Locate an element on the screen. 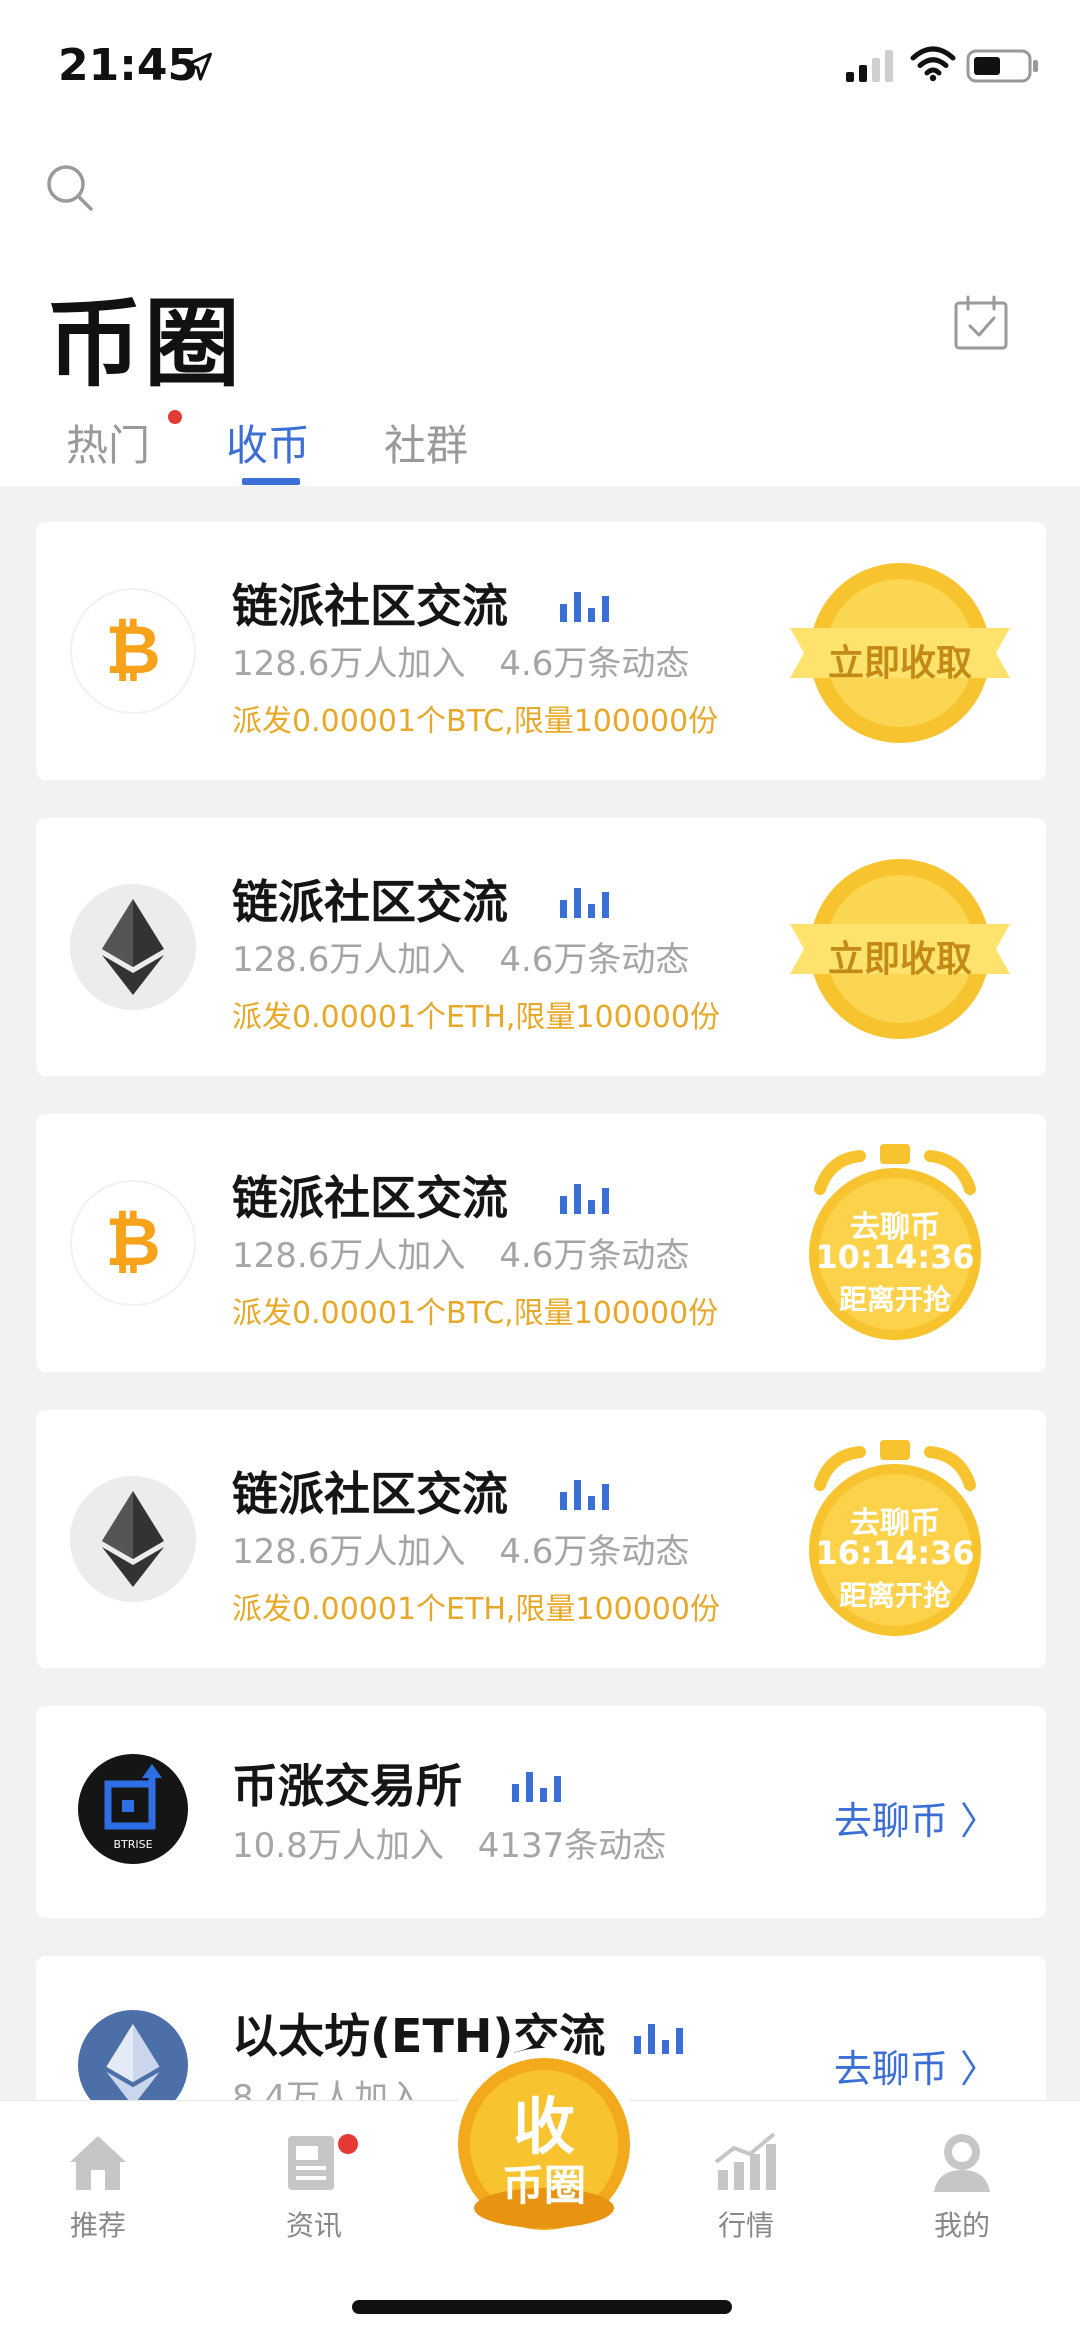 Image resolution: width=1080 pixels, height=2339 pixels. countdown-timer-button: 去聊币 10:14:36 距离开抢 is located at coordinates (895, 1244).